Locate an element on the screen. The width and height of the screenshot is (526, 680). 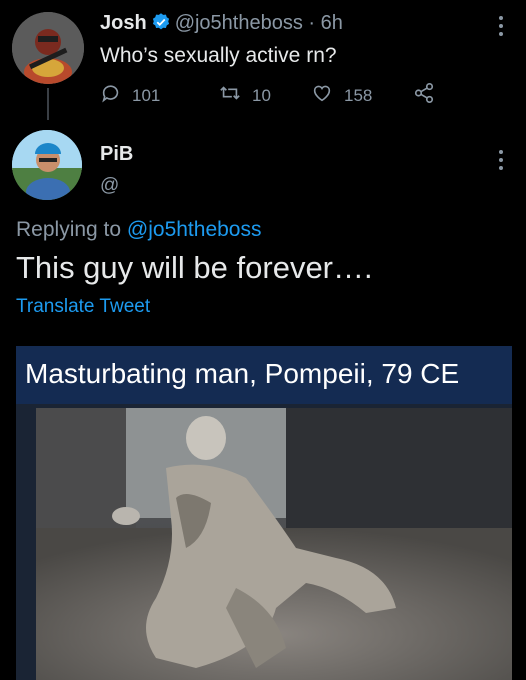
media-caption-bar: Masturbating man, Pompeii, 79 CE is located at coordinates (264, 375).